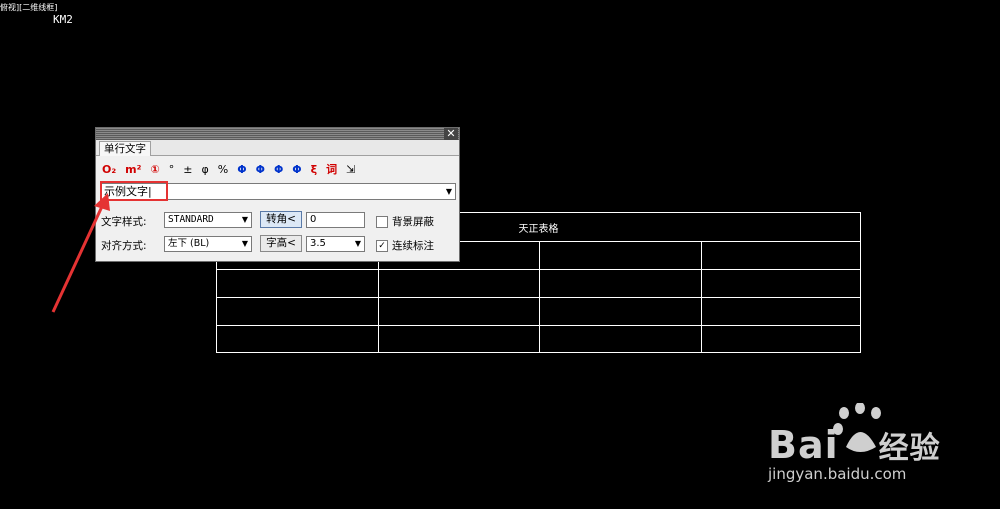  I want to click on baidu-watermark: Bai 经验 jingyan.baidu.com, so click(868, 448).